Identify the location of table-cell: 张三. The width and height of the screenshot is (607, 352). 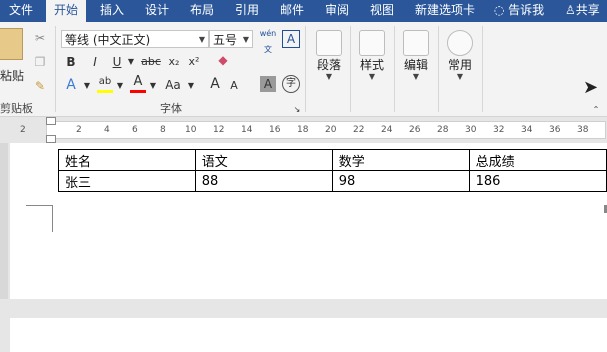
(127, 181).